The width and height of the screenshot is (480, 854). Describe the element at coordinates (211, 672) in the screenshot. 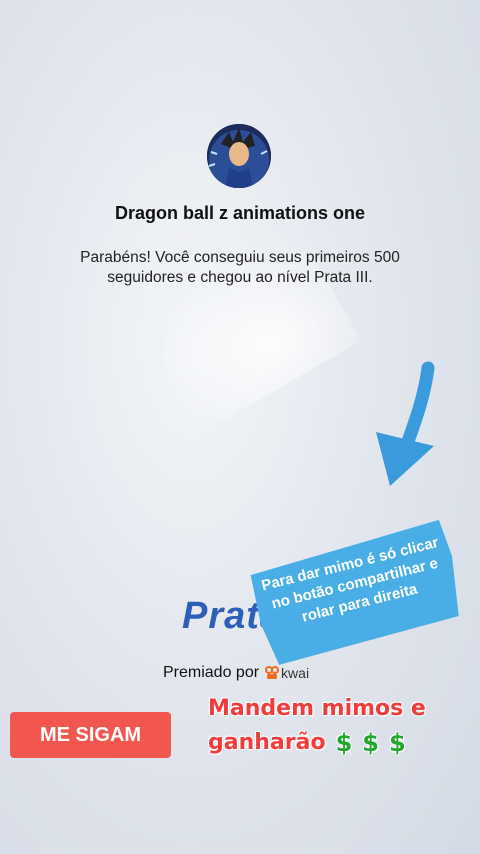

I see `sponsor-label: Premiado por` at that location.